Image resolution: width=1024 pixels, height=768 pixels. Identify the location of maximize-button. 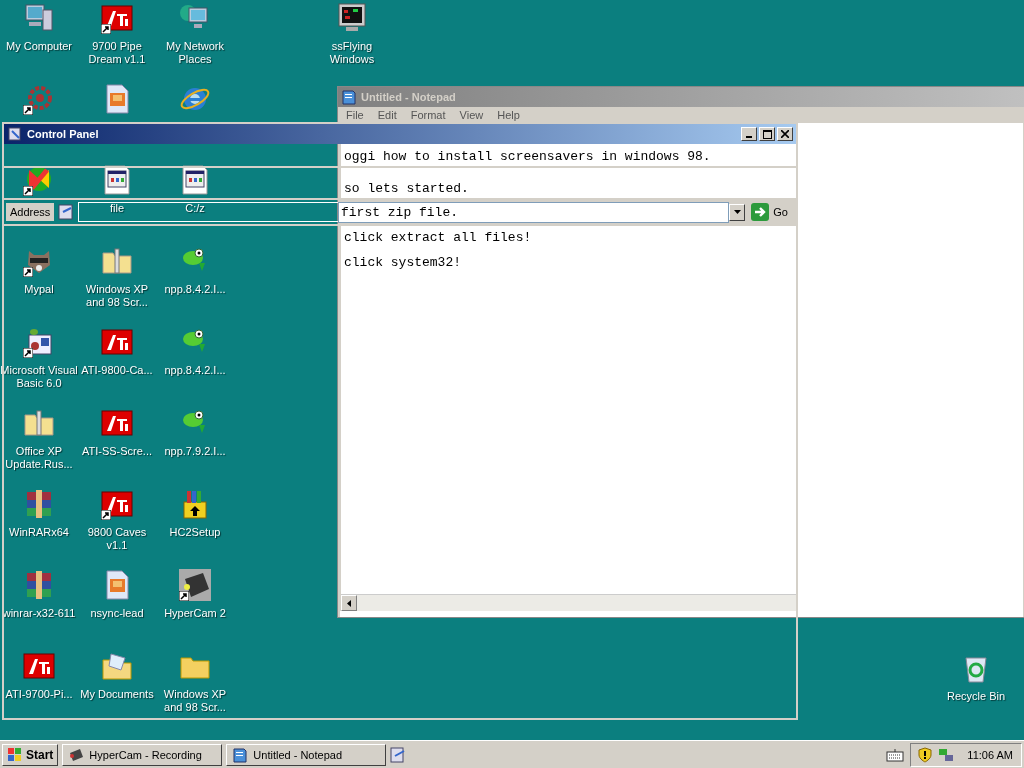
(767, 134).